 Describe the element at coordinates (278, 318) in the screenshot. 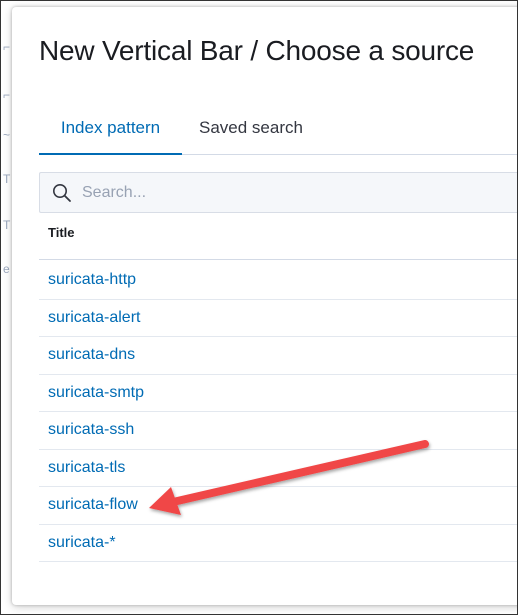

I see `table-row: suricata-alert` at that location.